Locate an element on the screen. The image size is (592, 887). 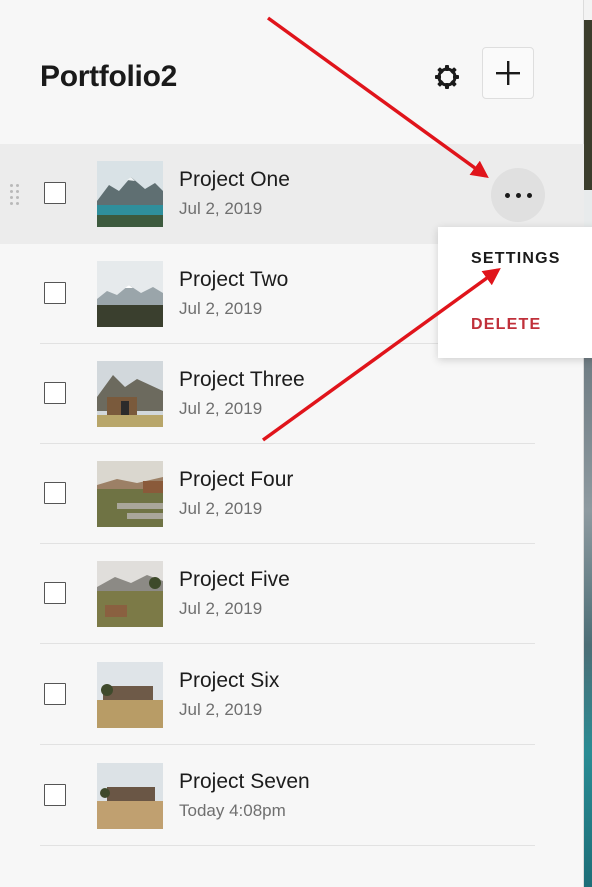
list-item: Project Six Jul 2, 2019 is located at coordinates (292, 695).